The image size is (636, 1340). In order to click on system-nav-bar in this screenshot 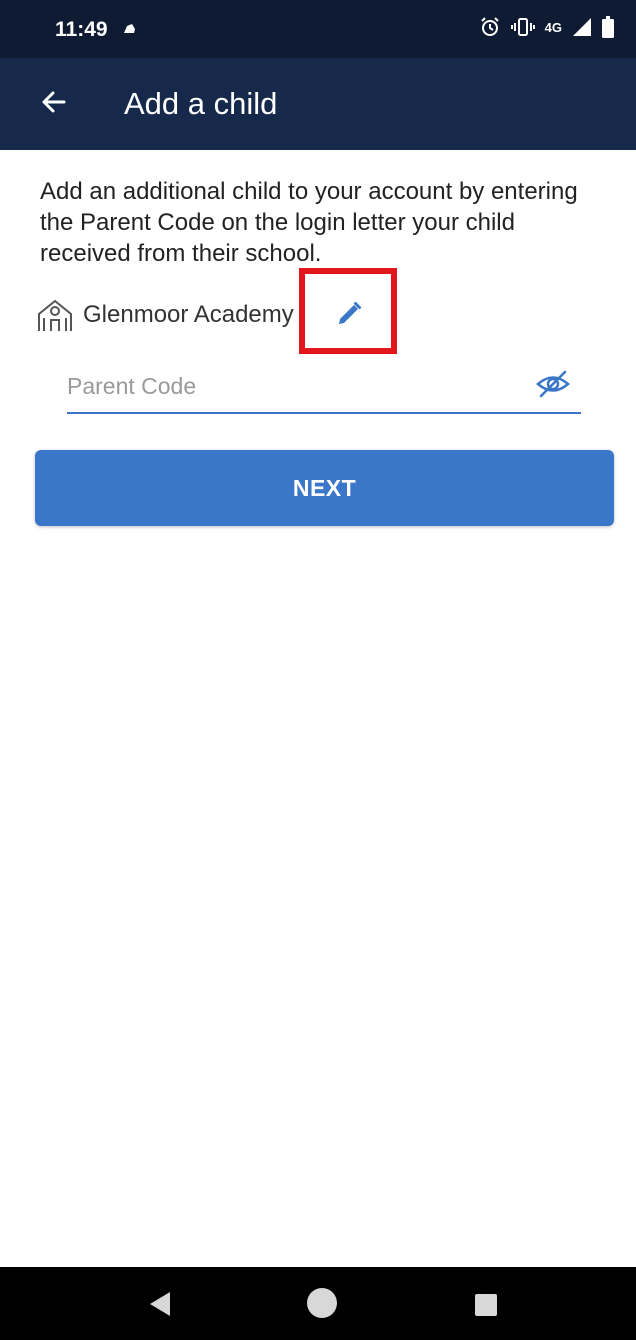, I will do `click(318, 1303)`.